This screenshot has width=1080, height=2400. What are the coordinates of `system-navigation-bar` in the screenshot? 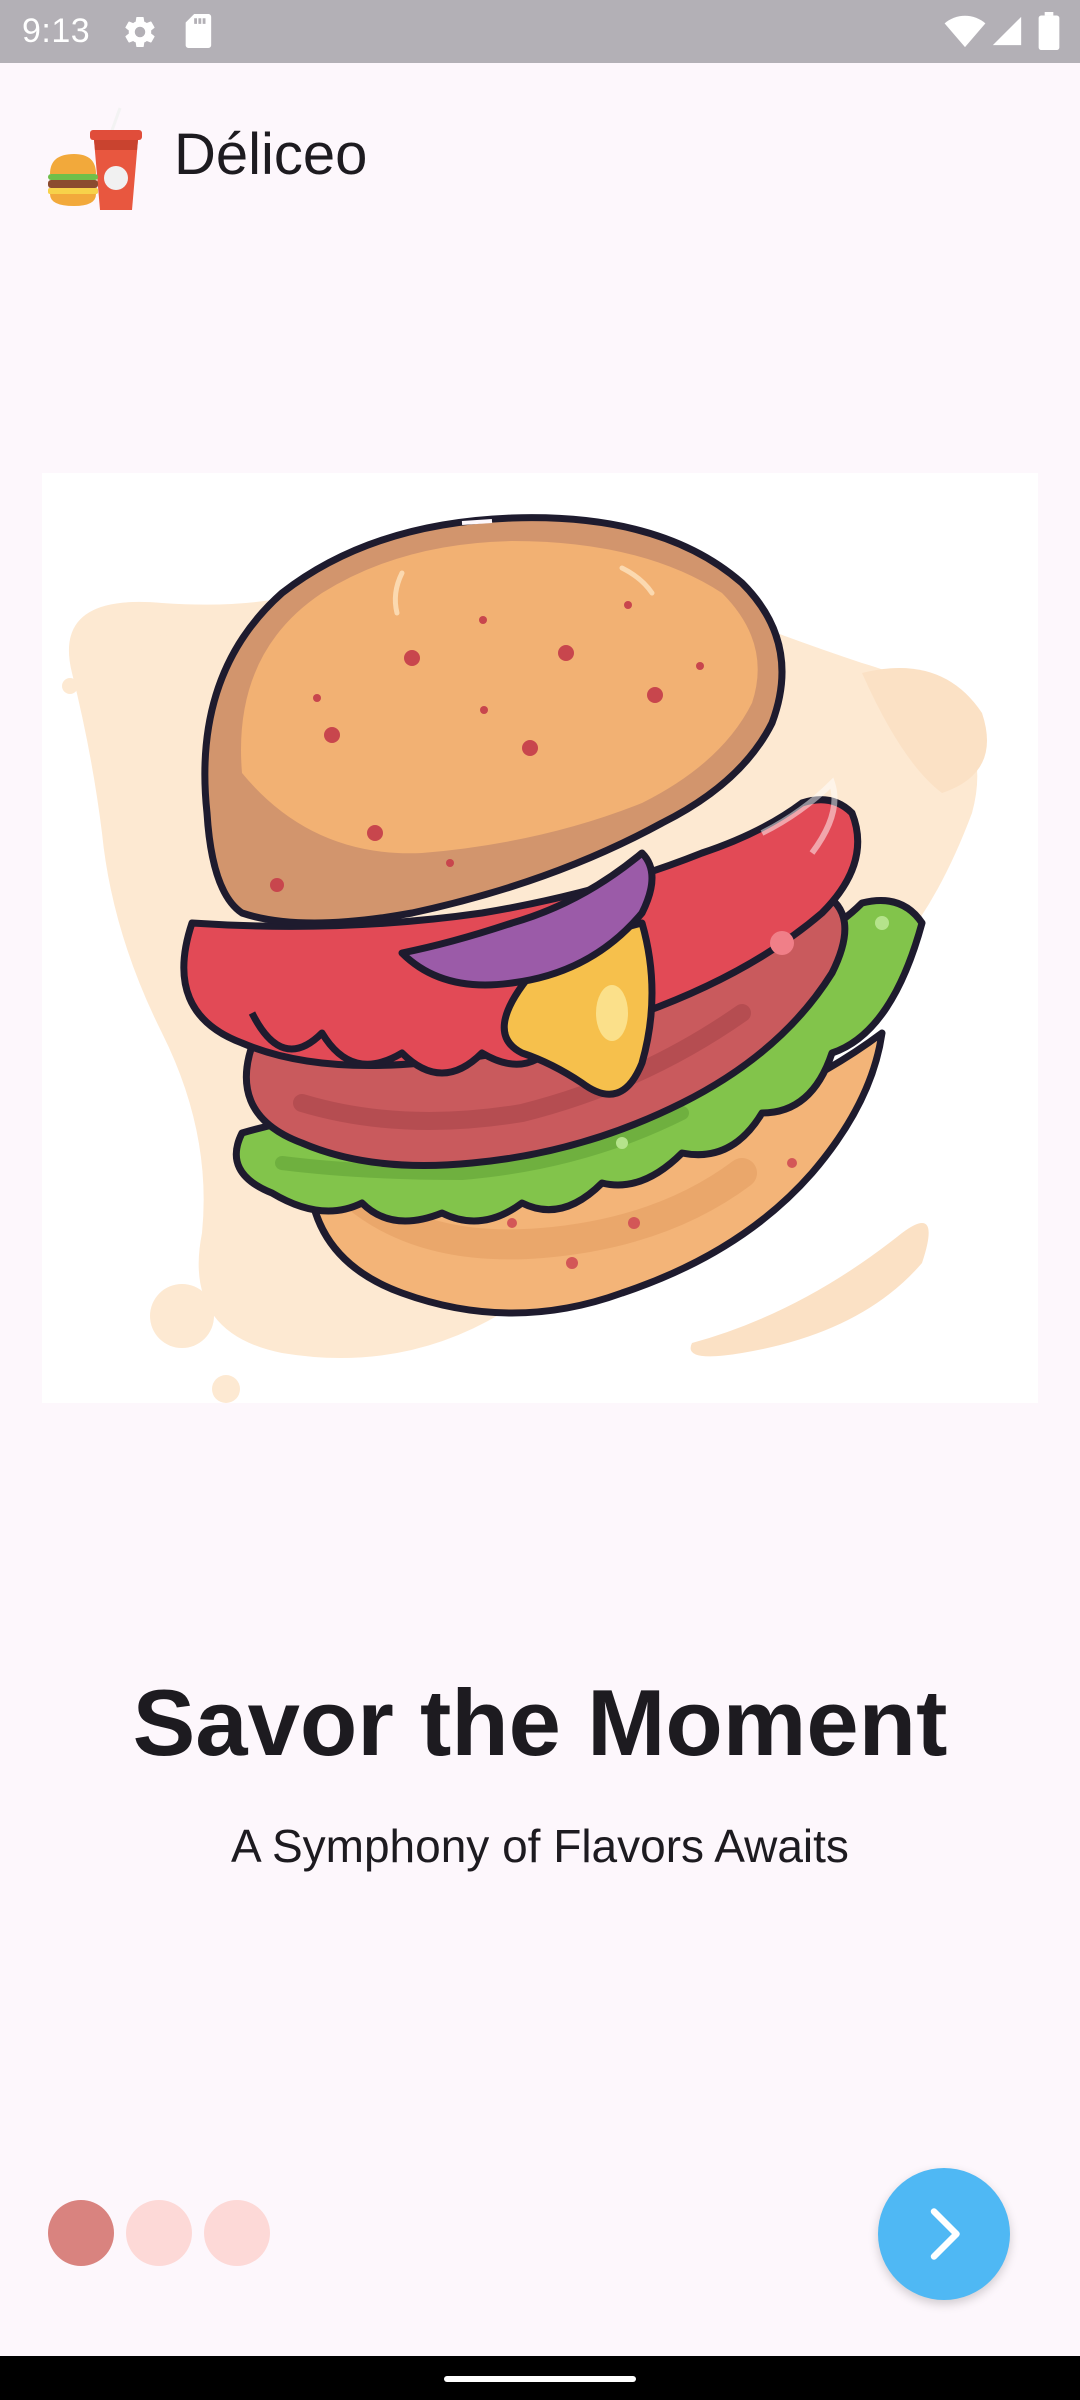 It's located at (540, 2378).